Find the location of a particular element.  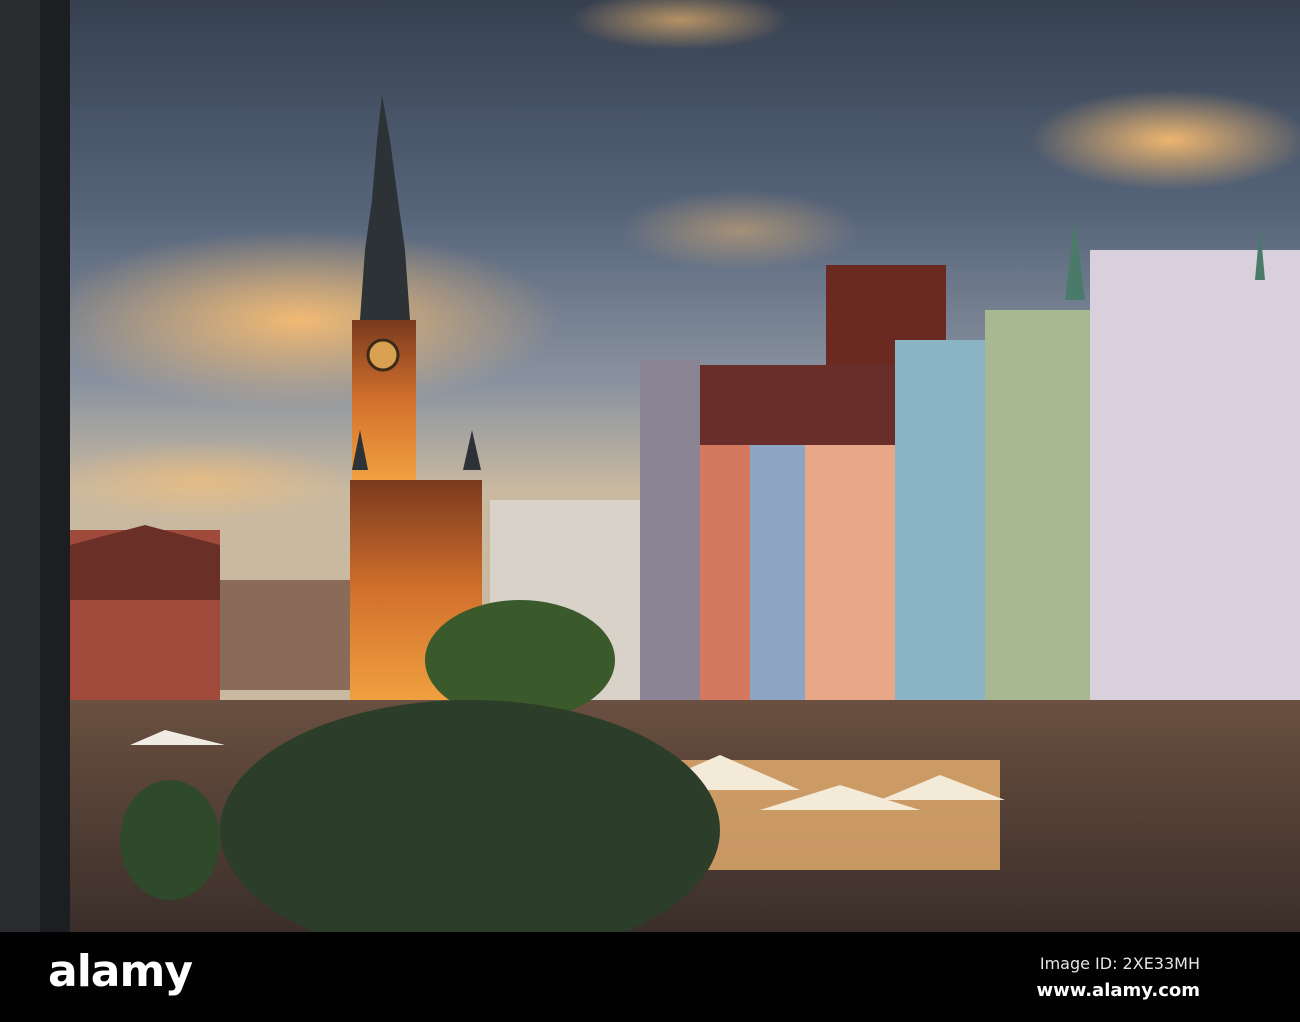

alamy-logo: alamy is located at coordinates (120, 971).